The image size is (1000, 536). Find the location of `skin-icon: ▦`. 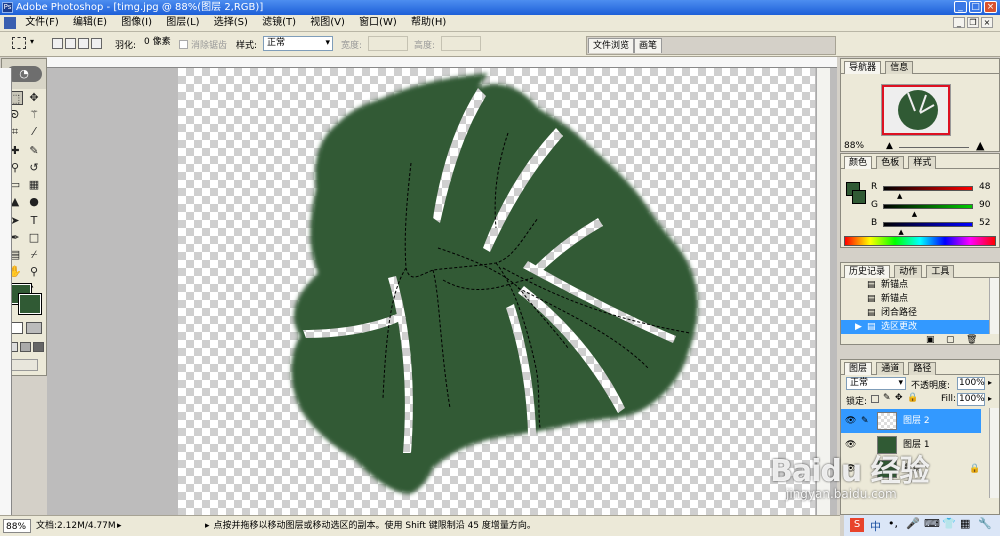

skin-icon: ▦ is located at coordinates (965, 523).